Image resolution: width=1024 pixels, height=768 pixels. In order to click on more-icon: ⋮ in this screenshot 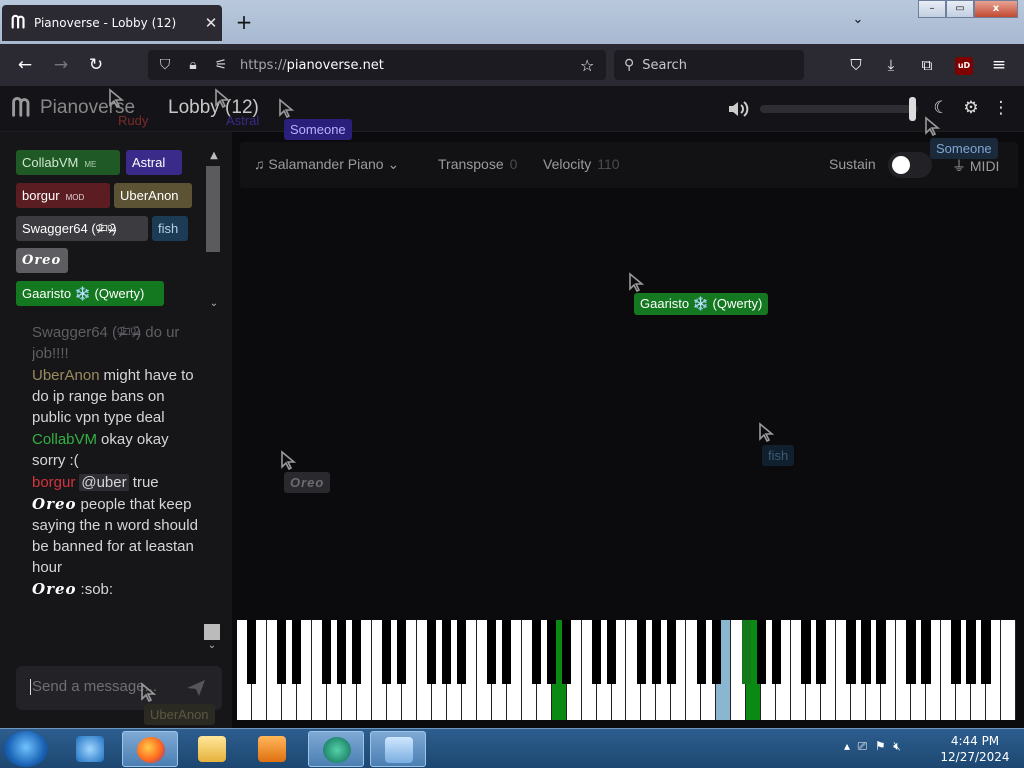, I will do `click(1001, 108)`.